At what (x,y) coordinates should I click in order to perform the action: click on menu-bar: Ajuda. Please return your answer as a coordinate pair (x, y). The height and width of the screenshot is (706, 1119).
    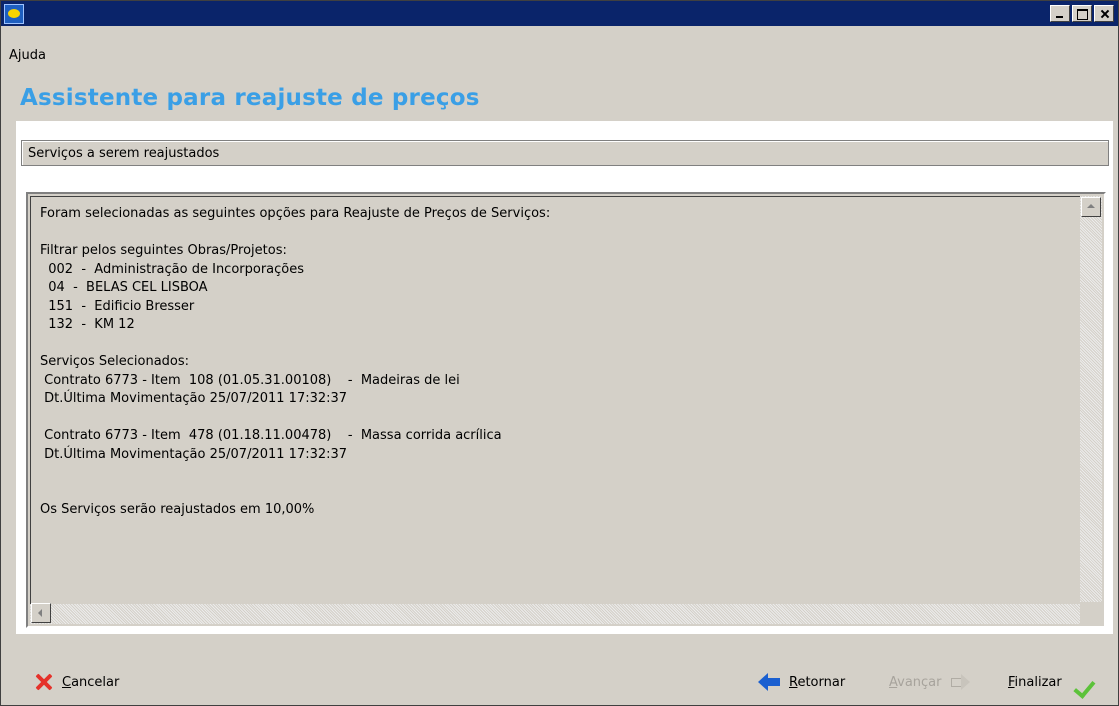
    Looking at the image, I should click on (27, 55).